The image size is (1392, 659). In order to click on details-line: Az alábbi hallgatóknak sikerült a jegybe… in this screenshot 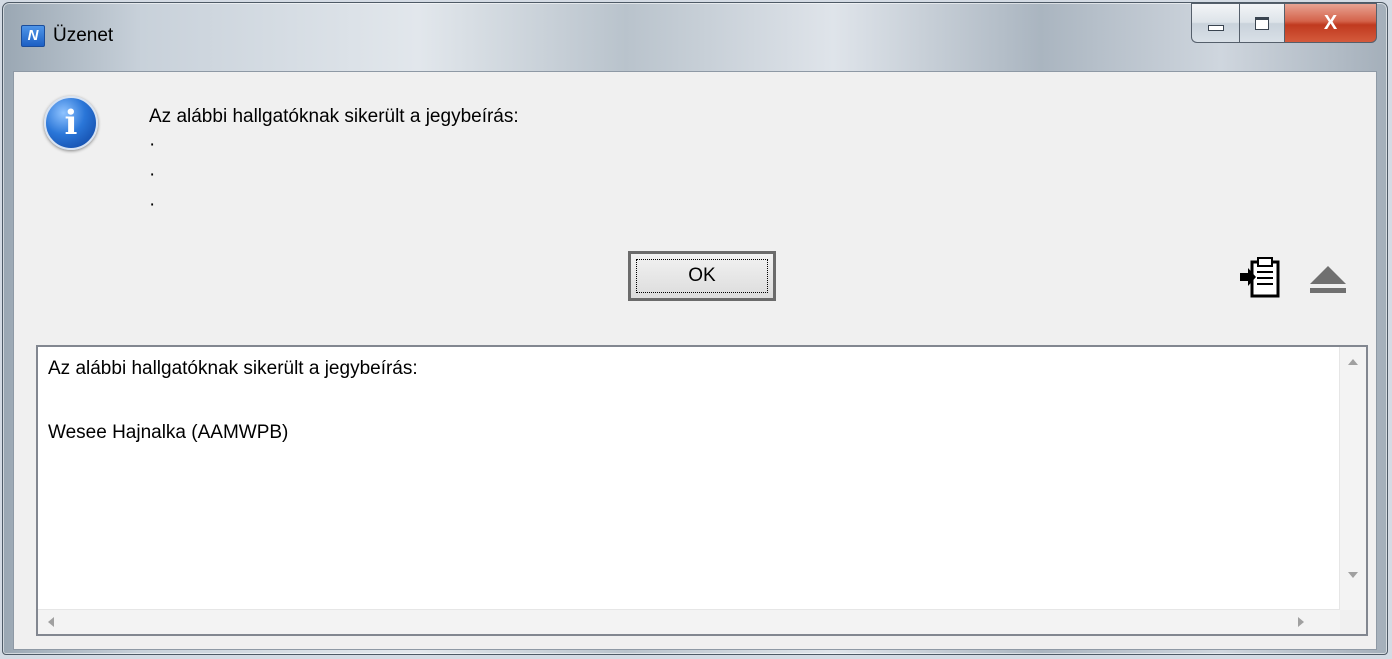, I will do `click(233, 368)`.